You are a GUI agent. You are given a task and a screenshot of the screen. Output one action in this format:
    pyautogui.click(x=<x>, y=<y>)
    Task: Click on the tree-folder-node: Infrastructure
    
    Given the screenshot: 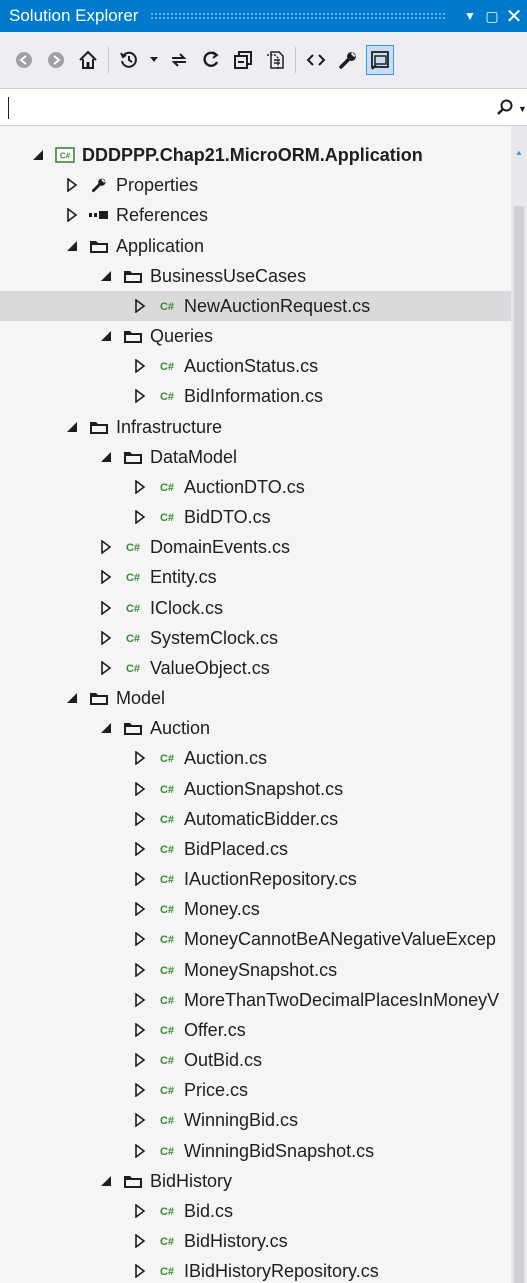 What is the action you would take?
    pyautogui.click(x=255, y=427)
    